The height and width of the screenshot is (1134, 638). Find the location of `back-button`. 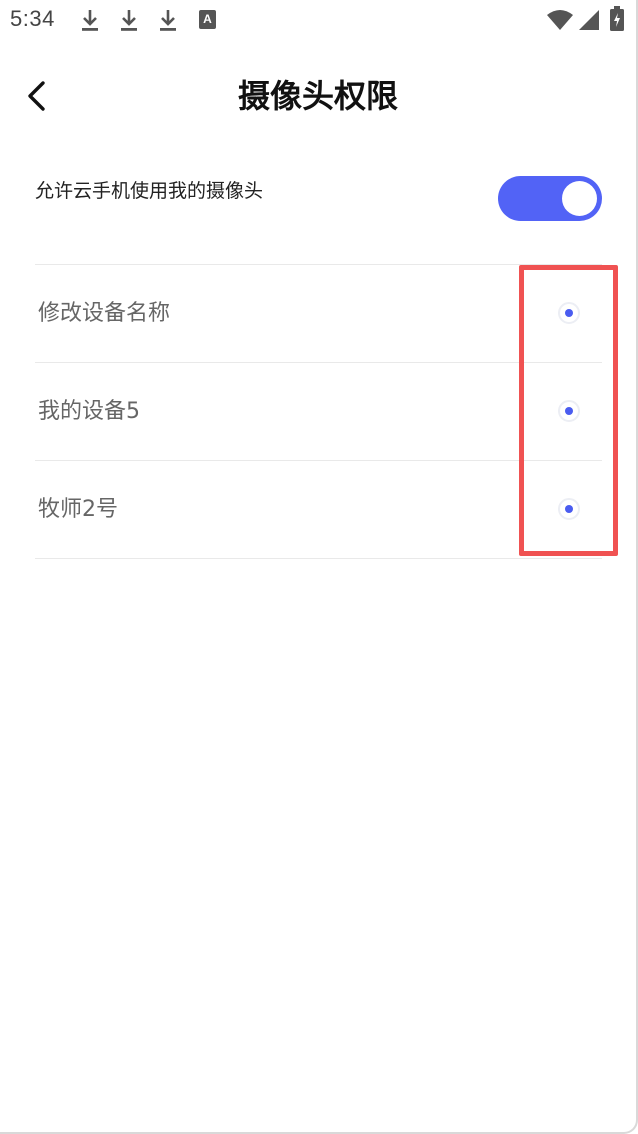

back-button is located at coordinates (38, 96).